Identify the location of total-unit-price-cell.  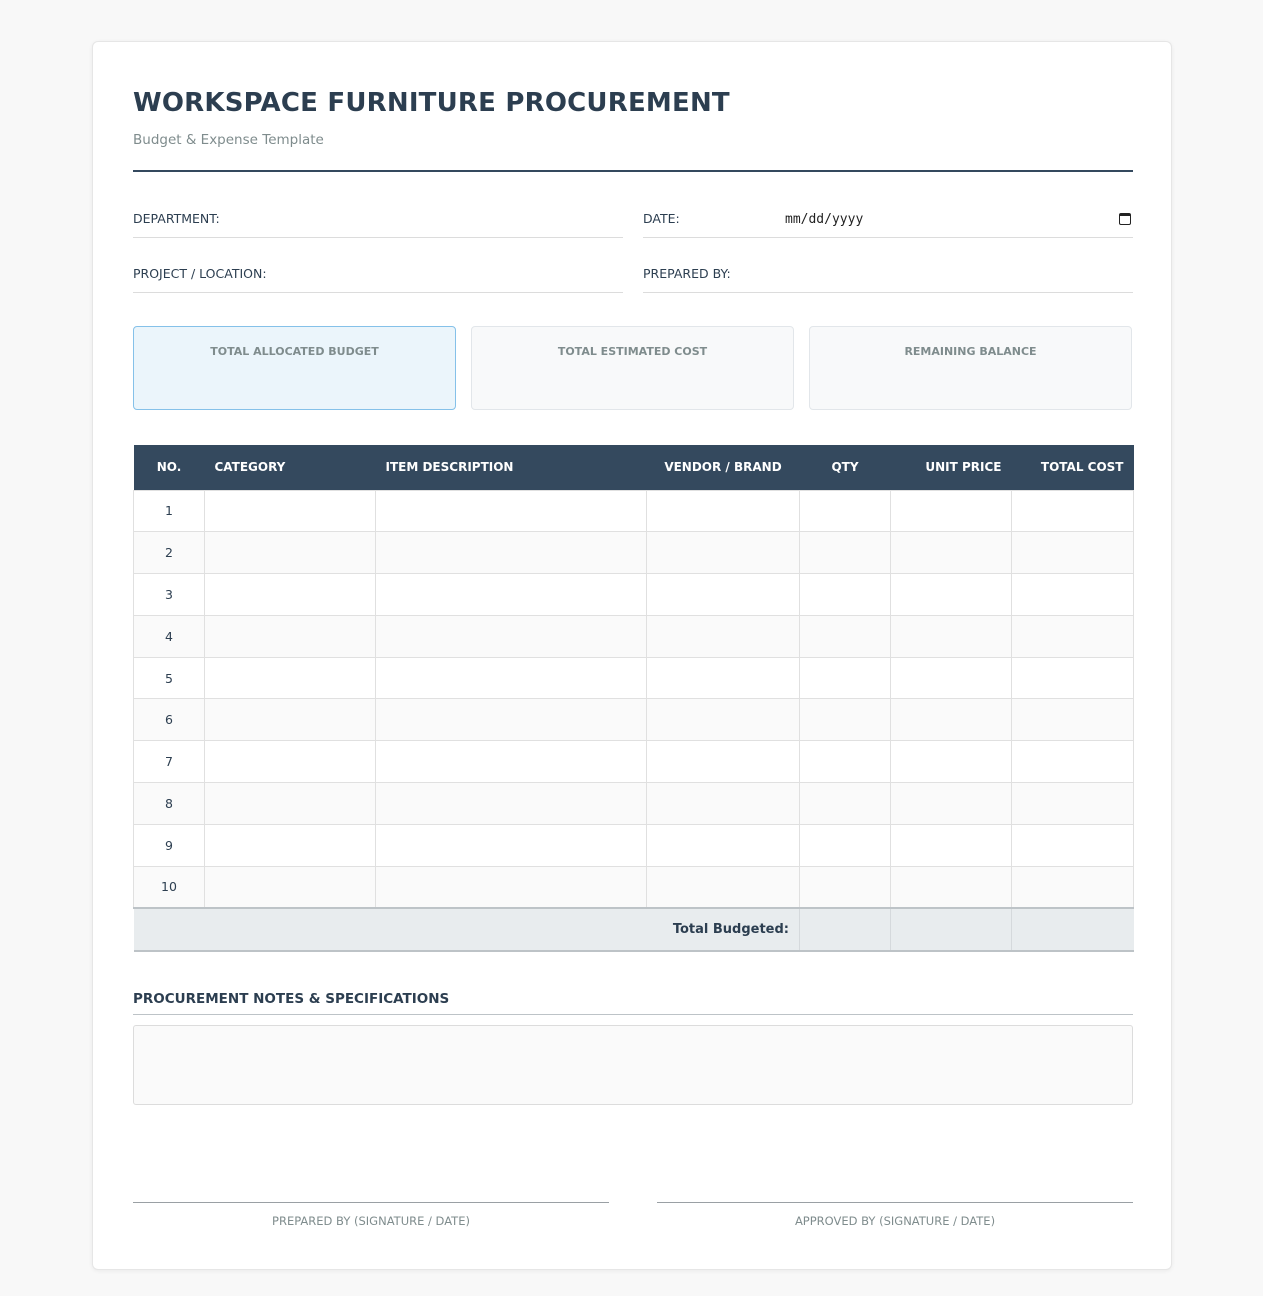
(951, 929).